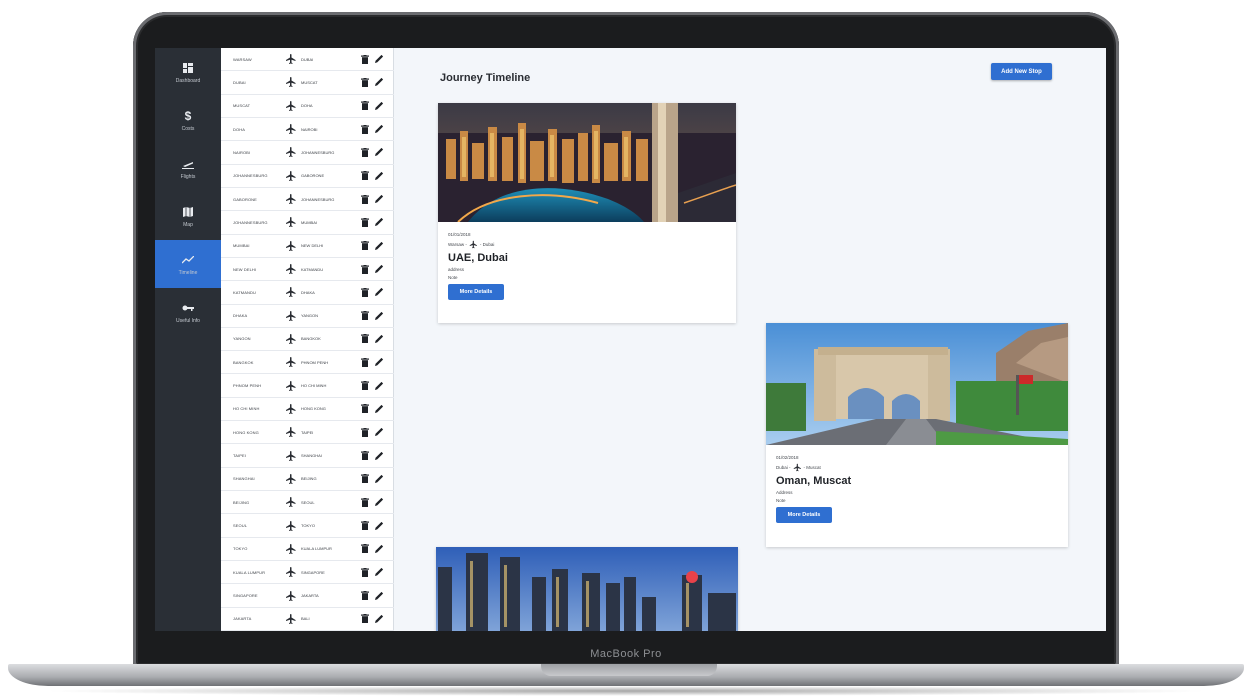 This screenshot has width=1252, height=698. I want to click on nav-item-dashboard: Dashboard, so click(188, 72).